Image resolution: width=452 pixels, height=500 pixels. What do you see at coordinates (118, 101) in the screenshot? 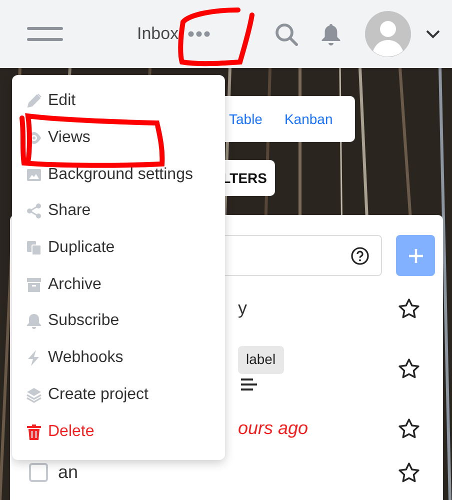
I see `menu-item: Edit` at bounding box center [118, 101].